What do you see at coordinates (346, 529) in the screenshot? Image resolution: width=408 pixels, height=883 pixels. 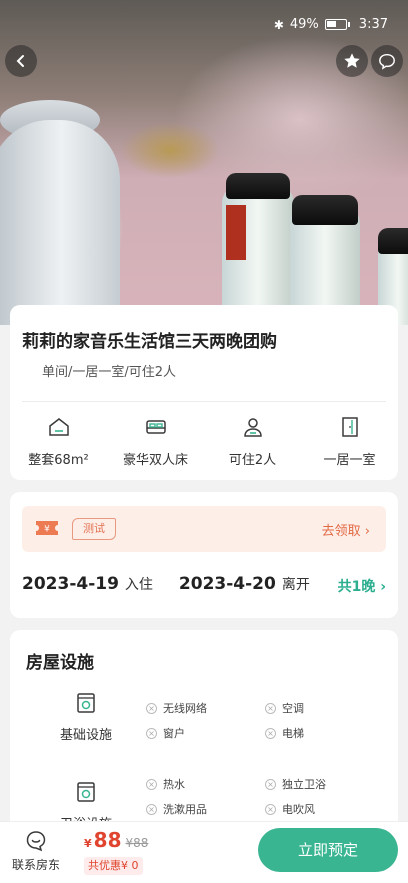 I see `claim-coupon-link: 去领取 ›` at bounding box center [346, 529].